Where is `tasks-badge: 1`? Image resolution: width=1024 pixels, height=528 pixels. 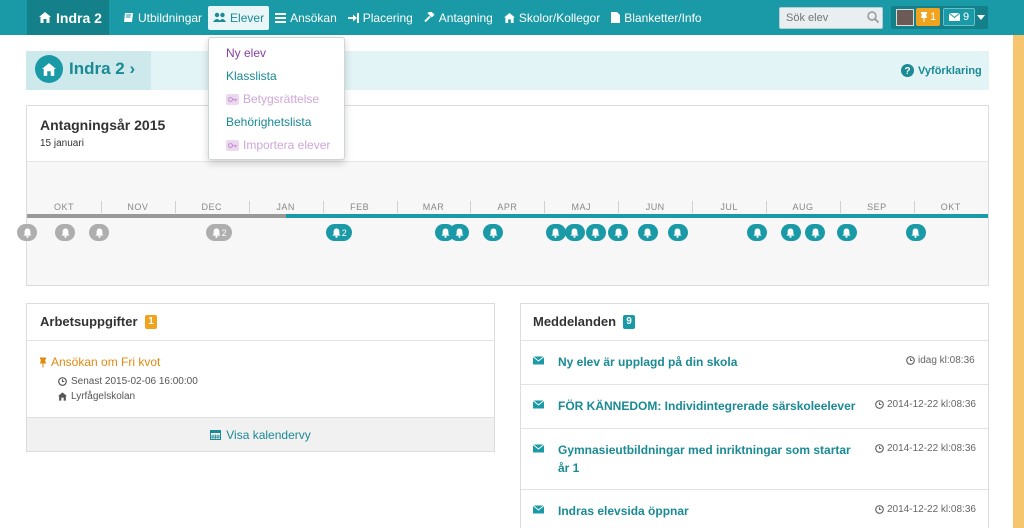 tasks-badge: 1 is located at coordinates (928, 17).